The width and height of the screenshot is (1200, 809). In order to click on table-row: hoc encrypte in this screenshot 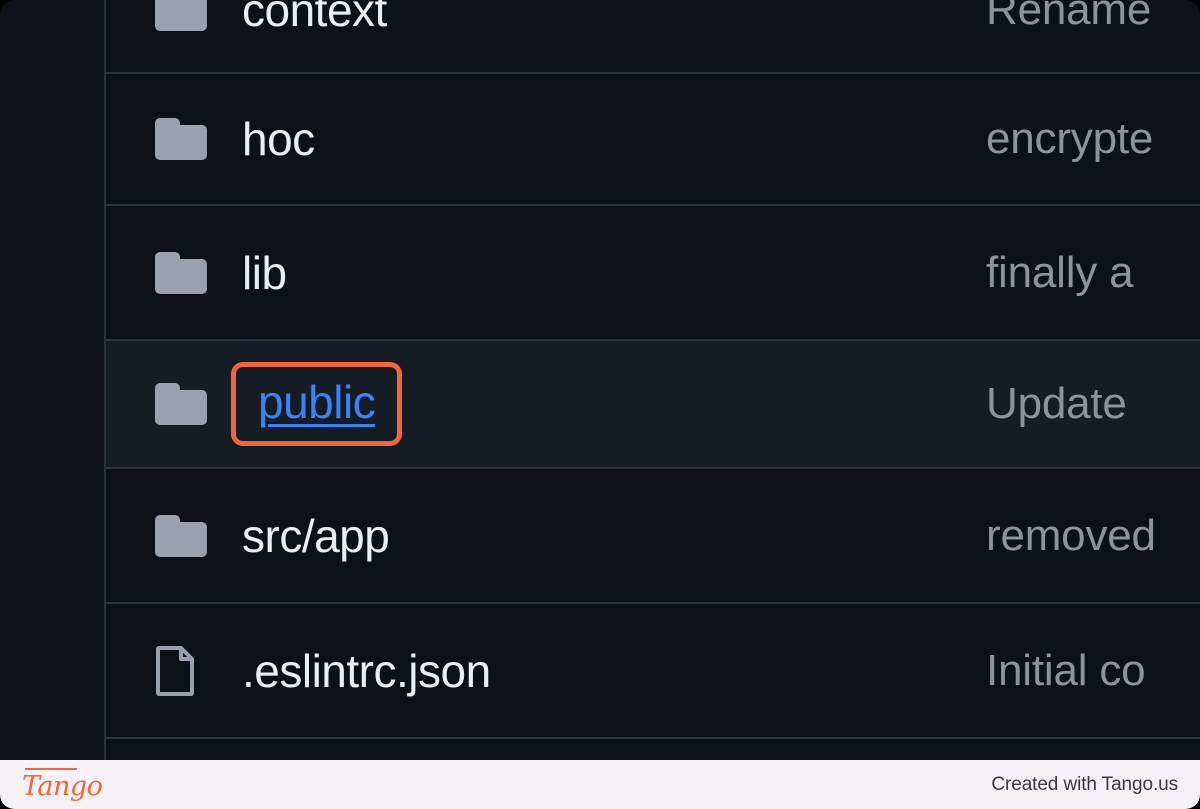, I will do `click(653, 140)`.